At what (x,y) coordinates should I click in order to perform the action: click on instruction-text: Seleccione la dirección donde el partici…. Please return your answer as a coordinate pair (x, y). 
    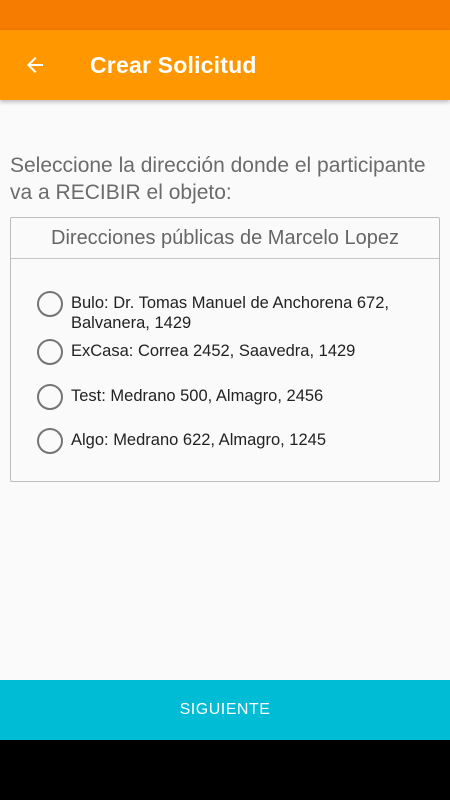
    Looking at the image, I should click on (218, 179).